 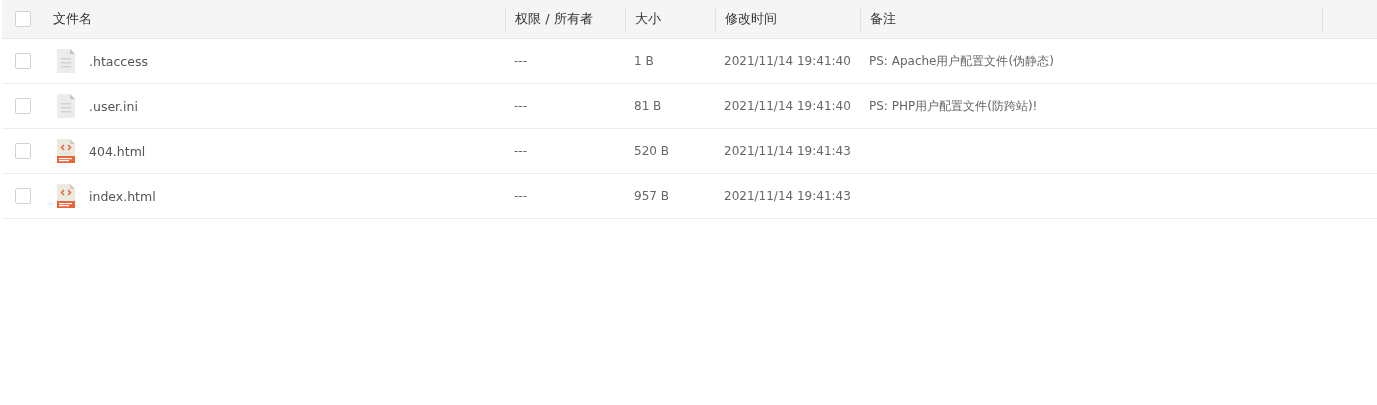 What do you see at coordinates (23, 19) in the screenshot?
I see `select-all-checkbox` at bounding box center [23, 19].